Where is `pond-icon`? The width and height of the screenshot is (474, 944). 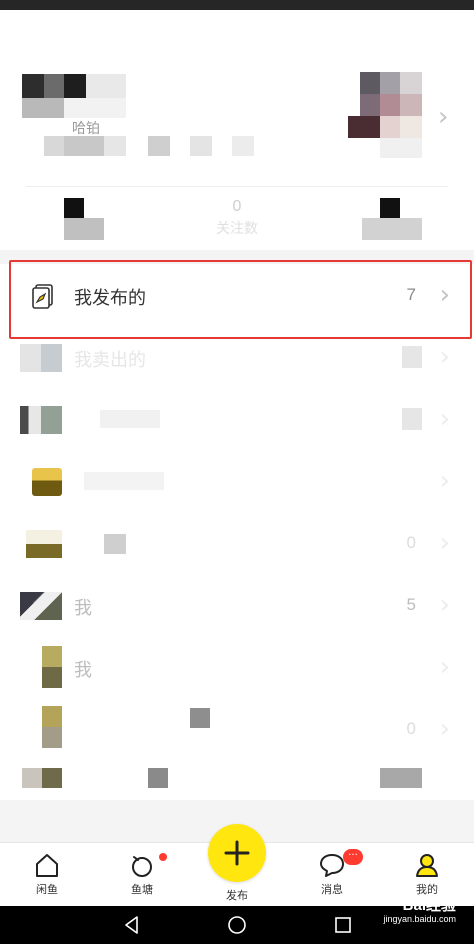
pond-icon is located at coordinates (142, 866).